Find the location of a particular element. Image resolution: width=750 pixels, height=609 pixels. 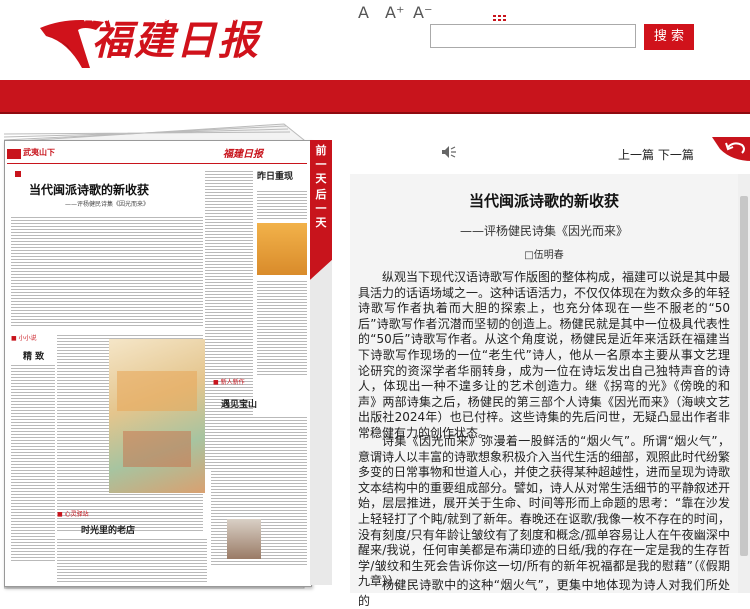

mini-subhead: ——评杨健民诗集《因光而来》 is located at coordinates (107, 204).